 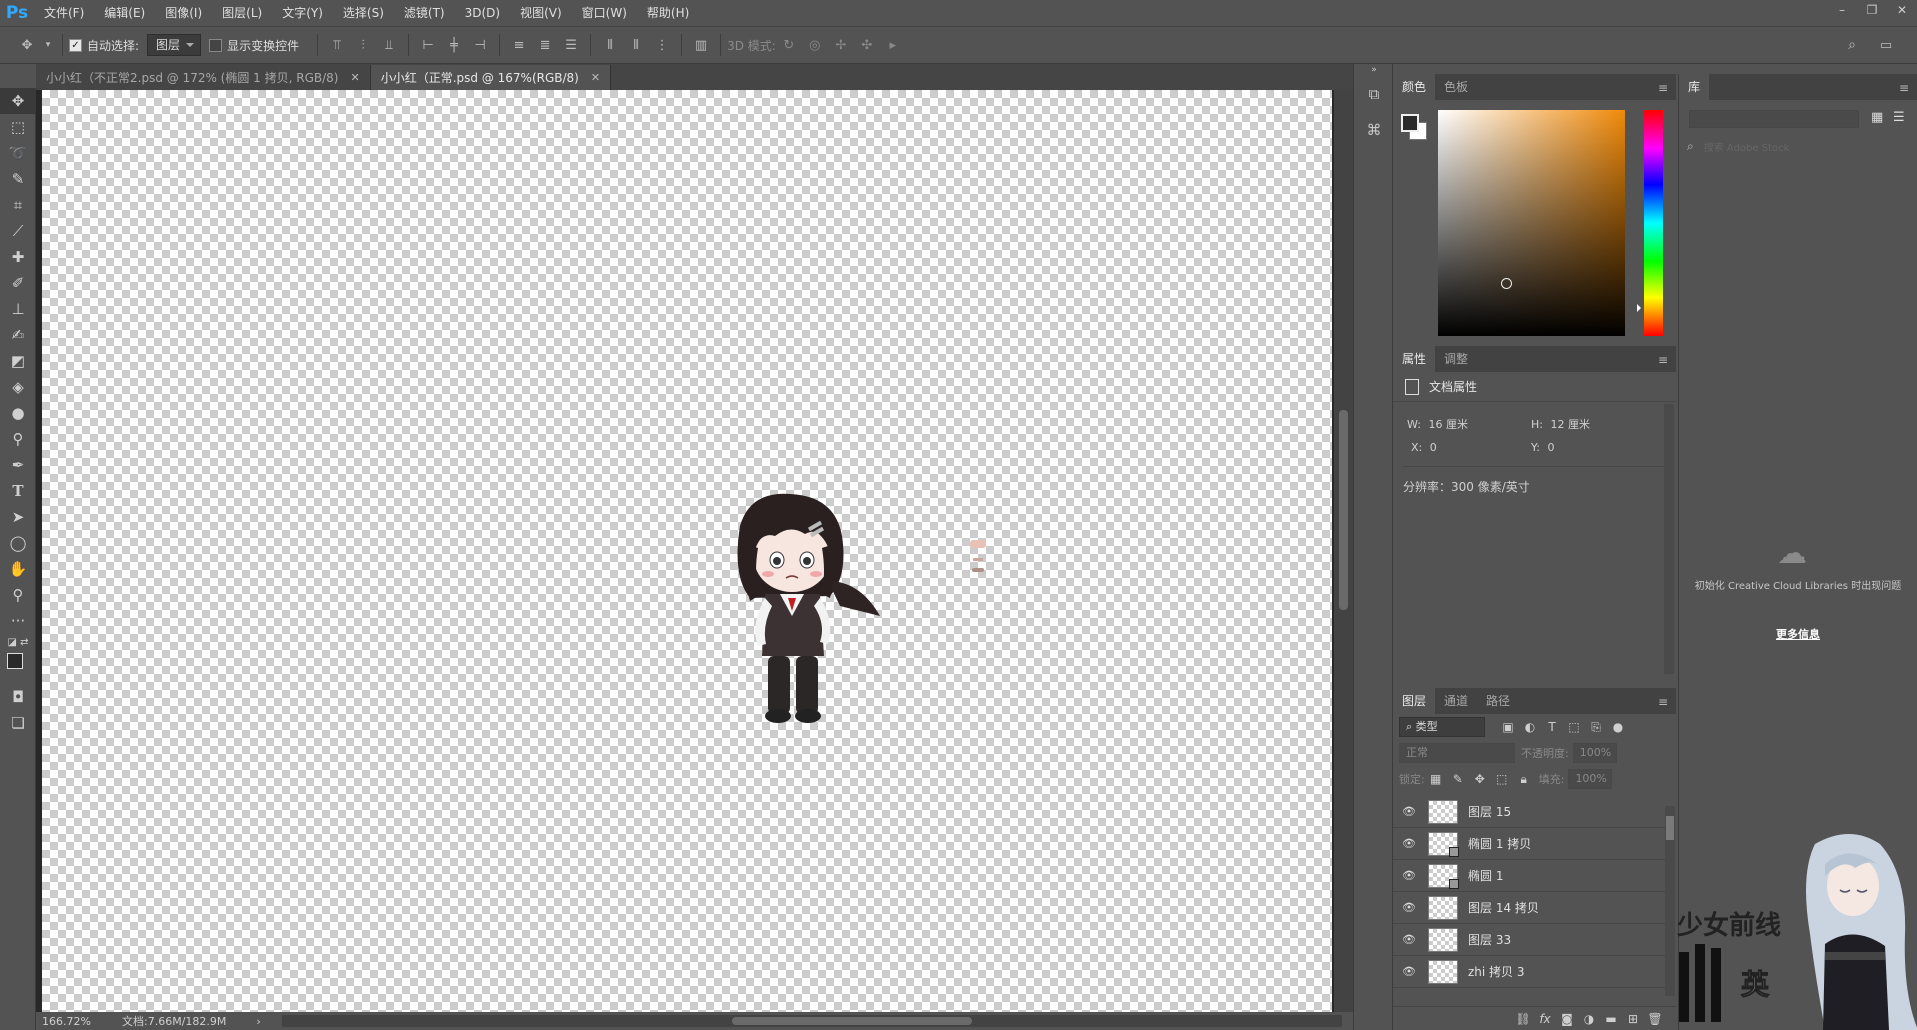 What do you see at coordinates (18, 491) in the screenshot?
I see `type-tool-icon: T` at bounding box center [18, 491].